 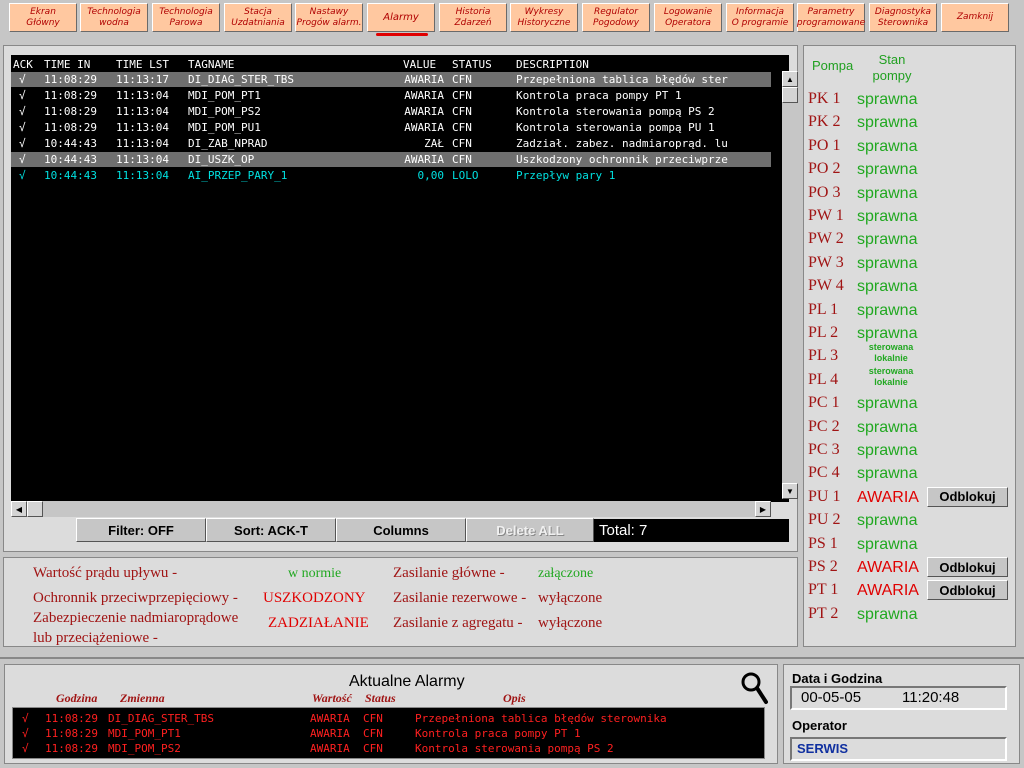 What do you see at coordinates (826, 286) in the screenshot?
I see `pump-name: PW 4` at bounding box center [826, 286].